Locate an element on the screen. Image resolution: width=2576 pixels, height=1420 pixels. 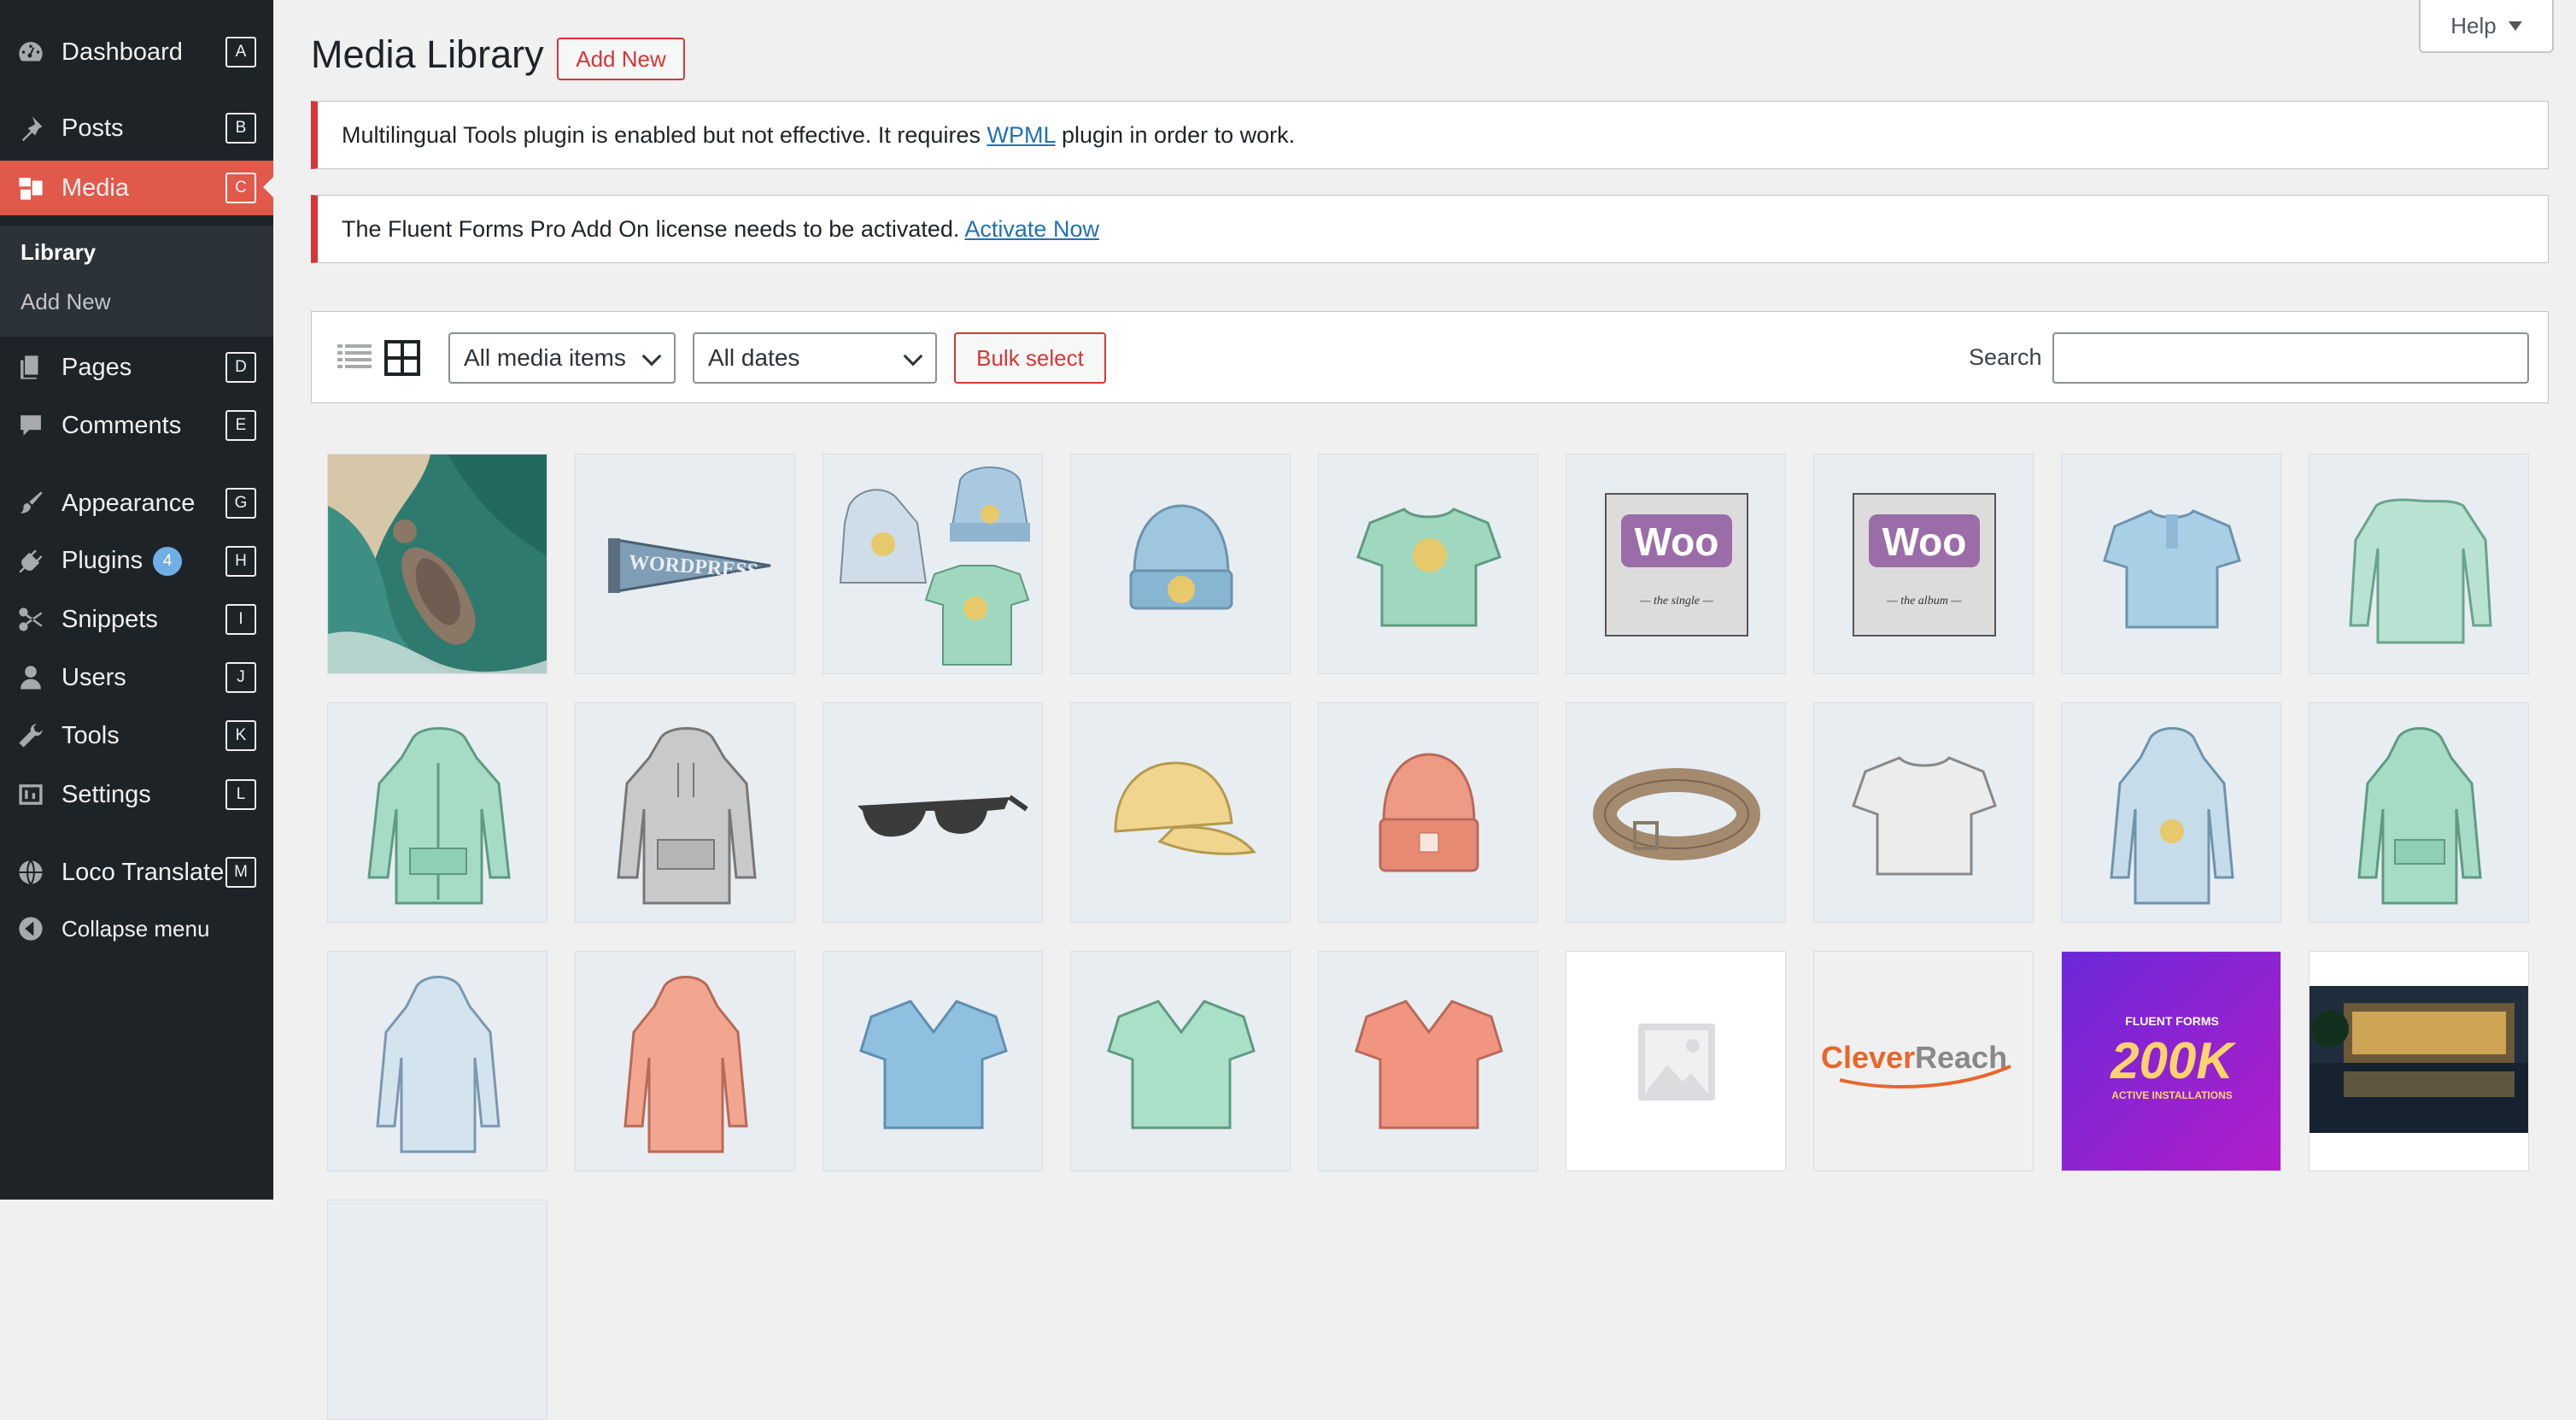
menu-label: Plugins 4 is located at coordinates (122, 561).